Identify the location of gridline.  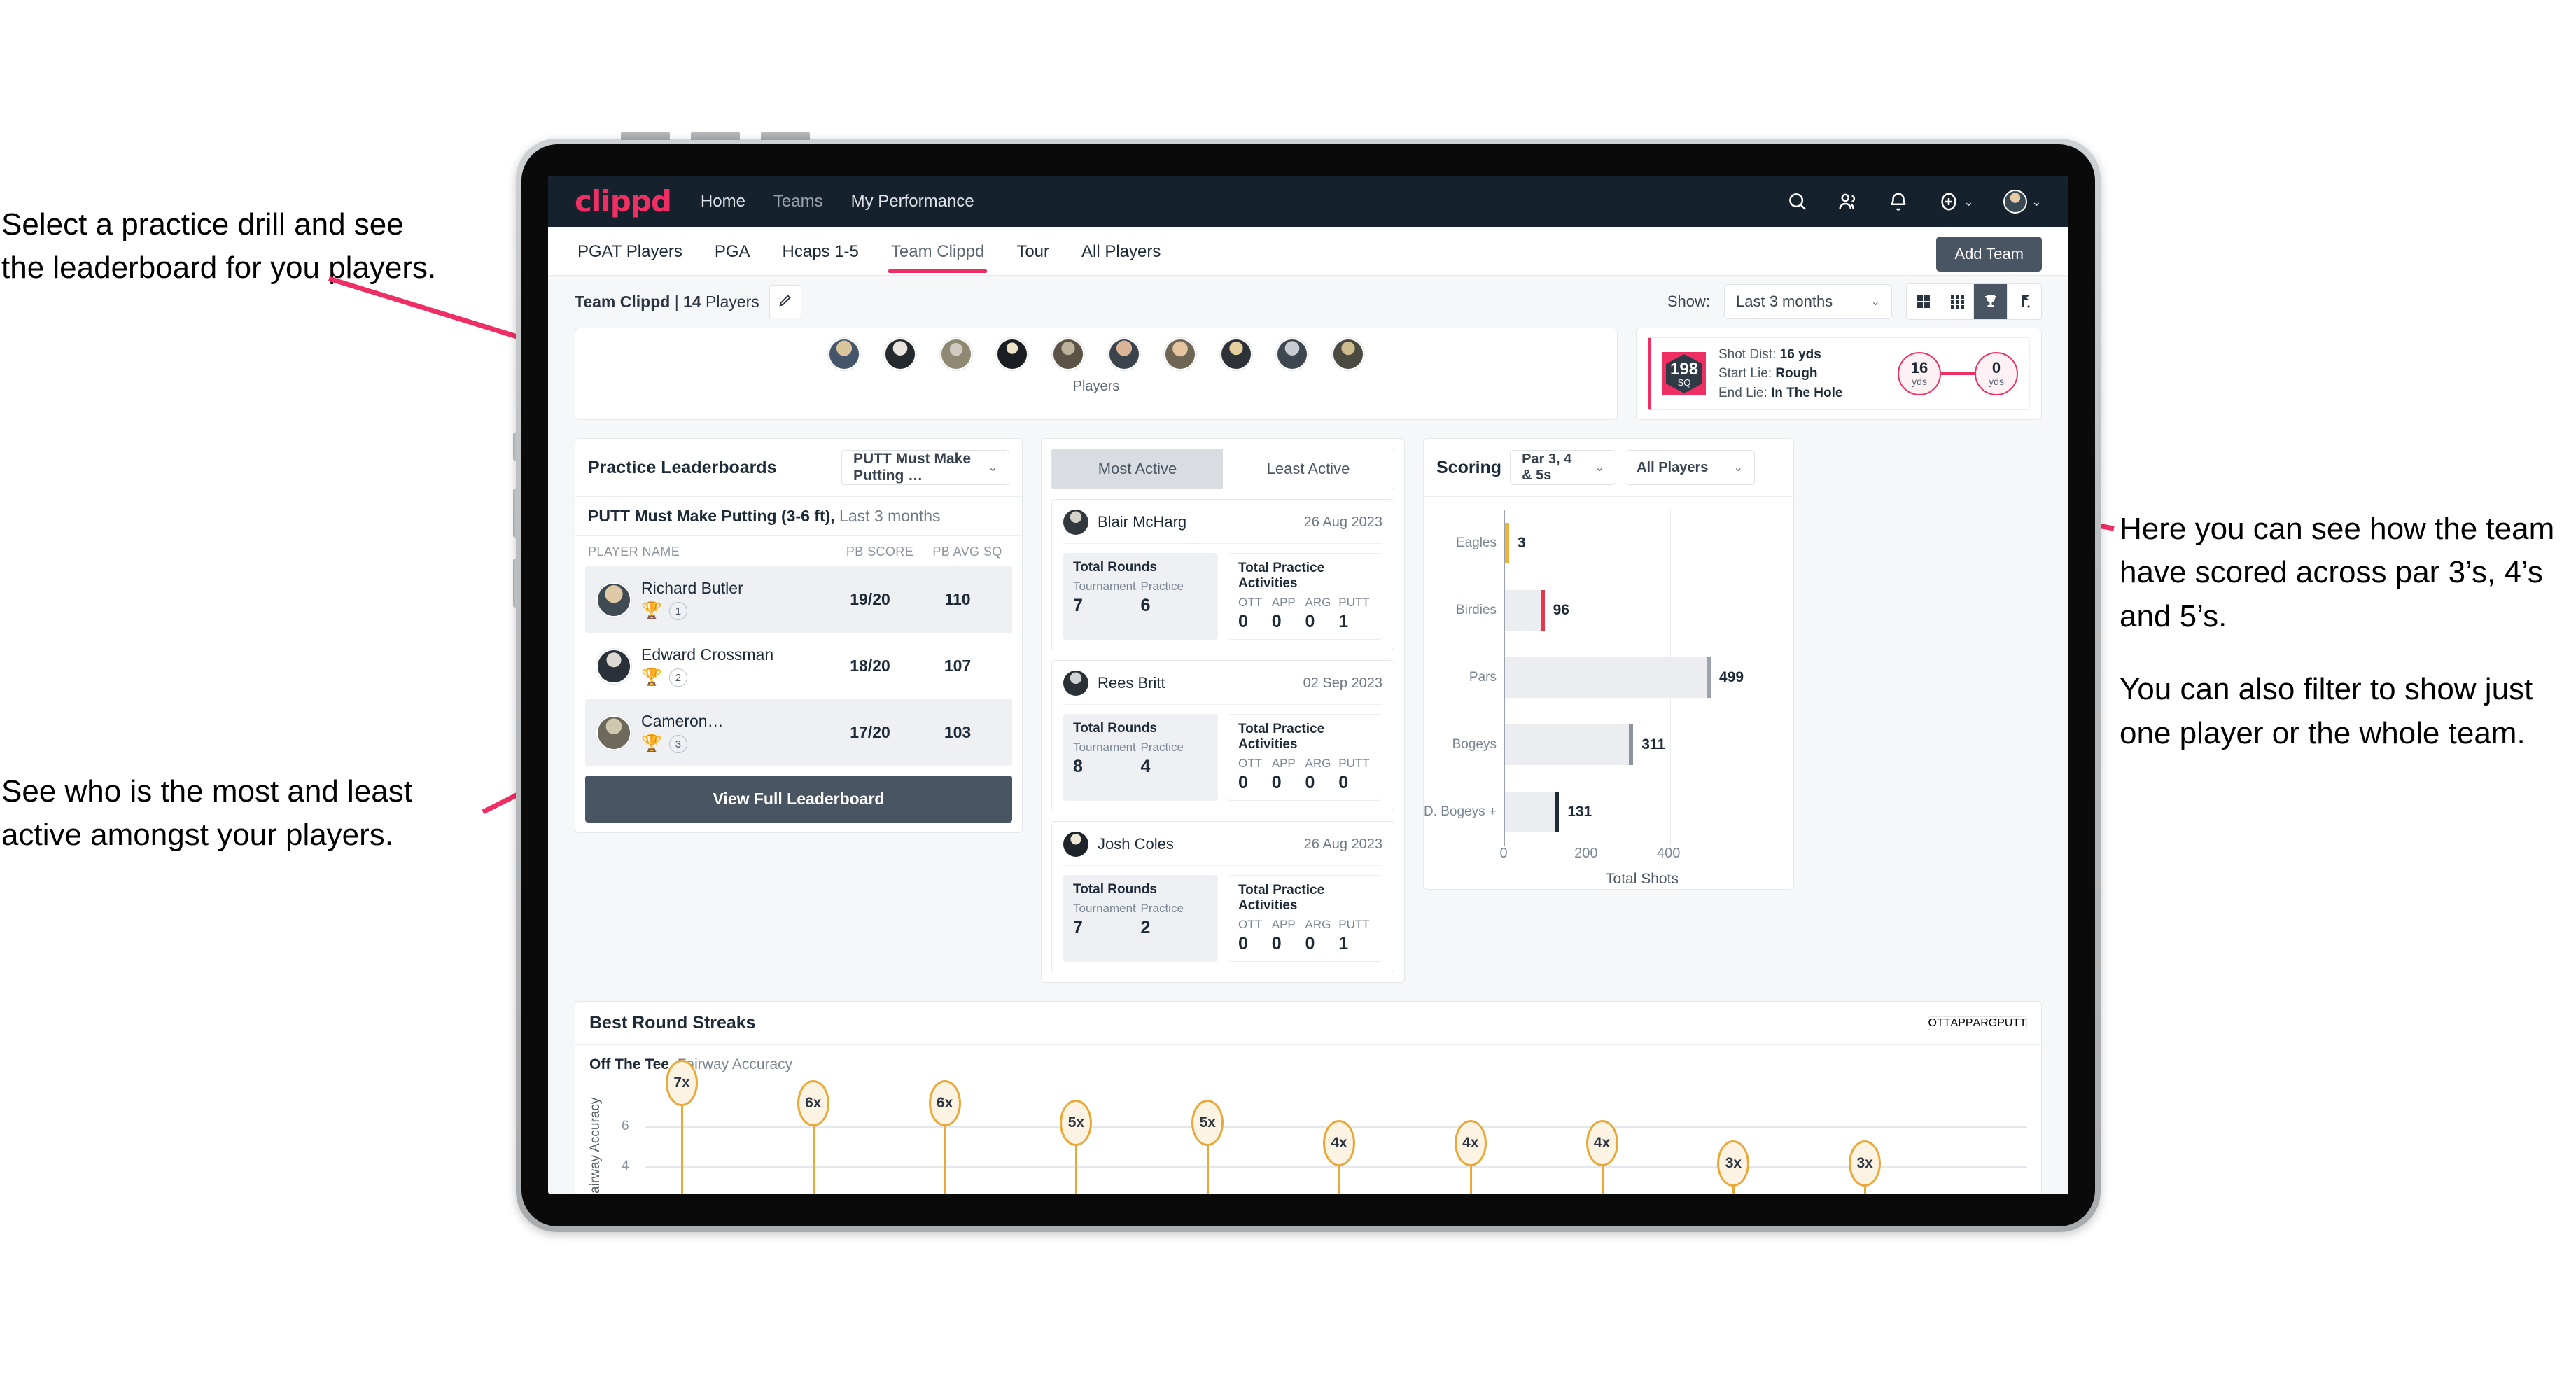
(1336, 1167).